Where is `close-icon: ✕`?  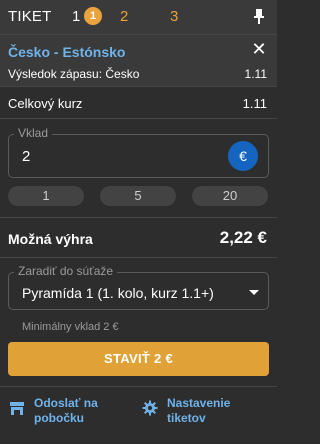
close-icon: ✕ is located at coordinates (259, 49).